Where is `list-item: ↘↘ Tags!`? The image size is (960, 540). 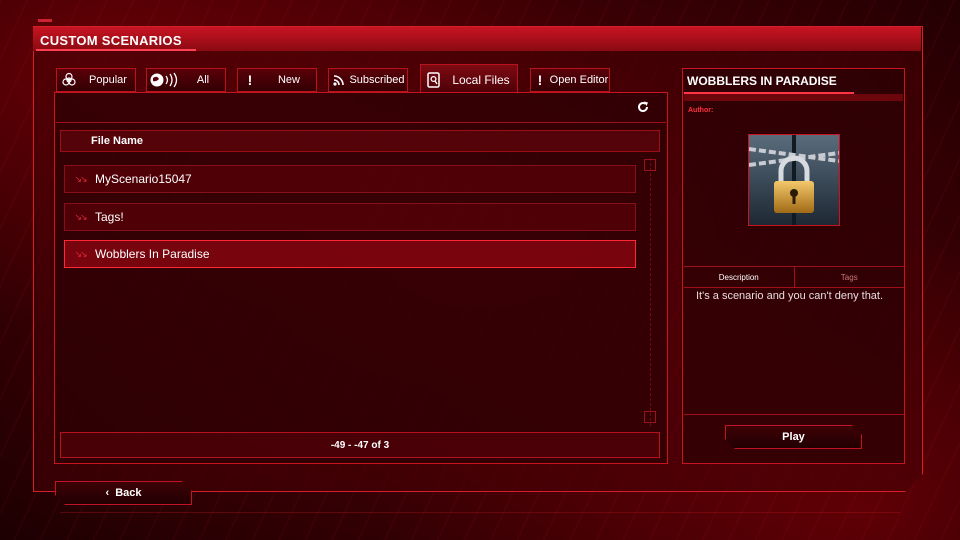
list-item: ↘↘ Tags! is located at coordinates (350, 217).